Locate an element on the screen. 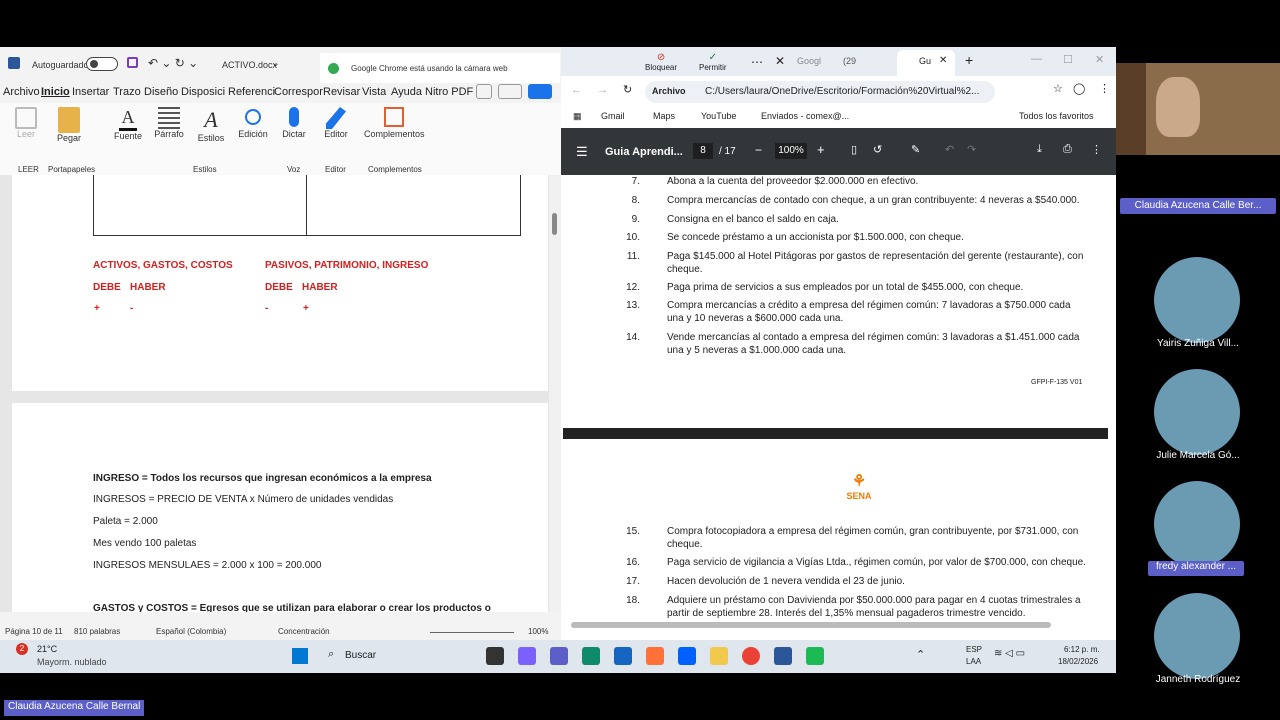 This screenshot has height=720, width=1280. focus-mode: Concentración is located at coordinates (304, 631).